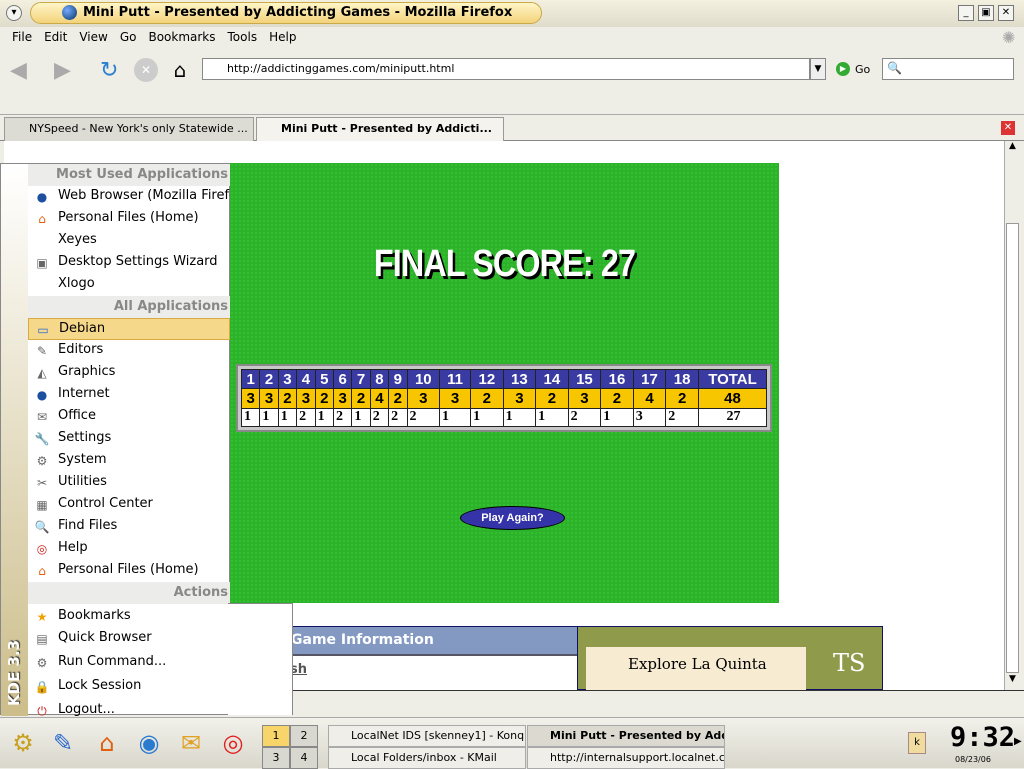  I want to click on menu-extension, so click(260, 659).